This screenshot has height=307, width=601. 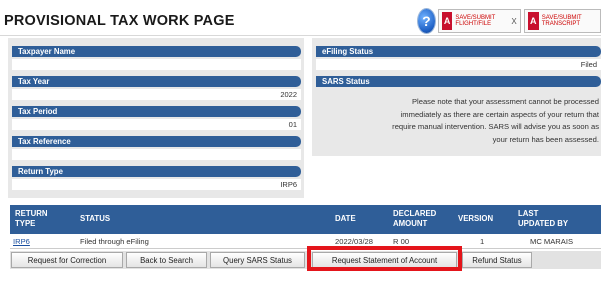 What do you see at coordinates (458, 81) in the screenshot?
I see `sars-status-label: SARS Status` at bounding box center [458, 81].